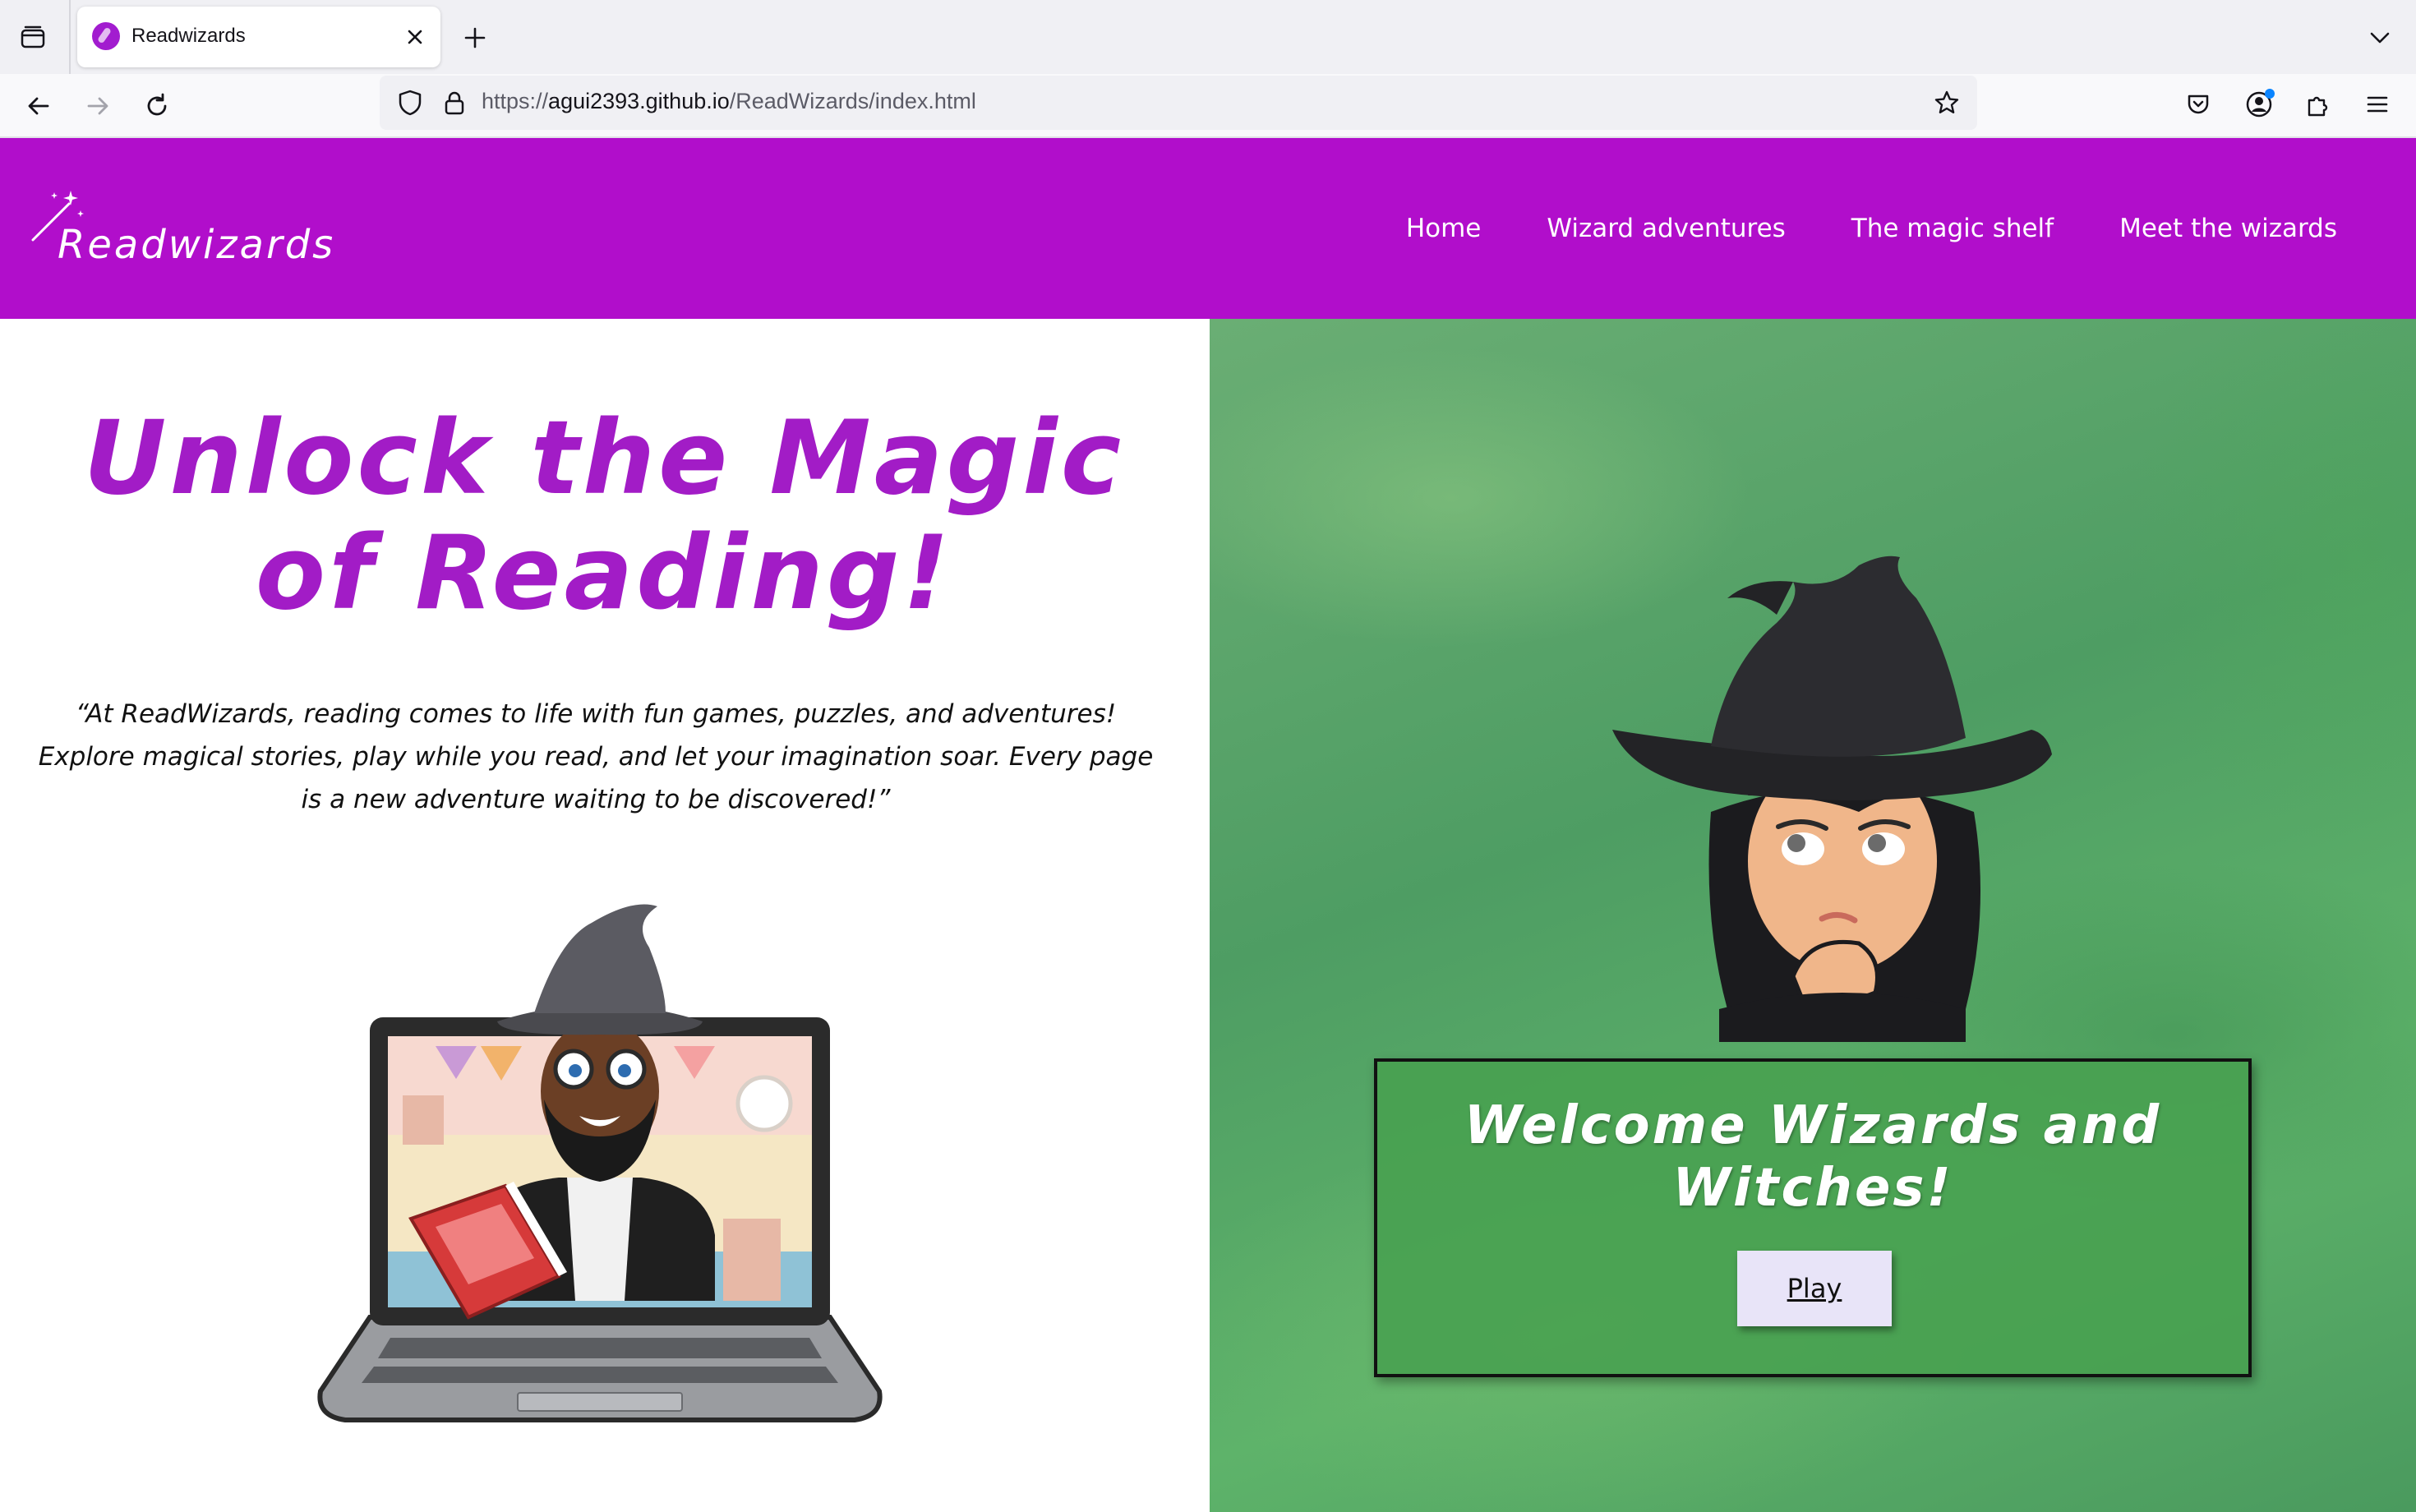 The height and width of the screenshot is (1512, 2416). I want to click on pocket-icon, so click(2199, 105).